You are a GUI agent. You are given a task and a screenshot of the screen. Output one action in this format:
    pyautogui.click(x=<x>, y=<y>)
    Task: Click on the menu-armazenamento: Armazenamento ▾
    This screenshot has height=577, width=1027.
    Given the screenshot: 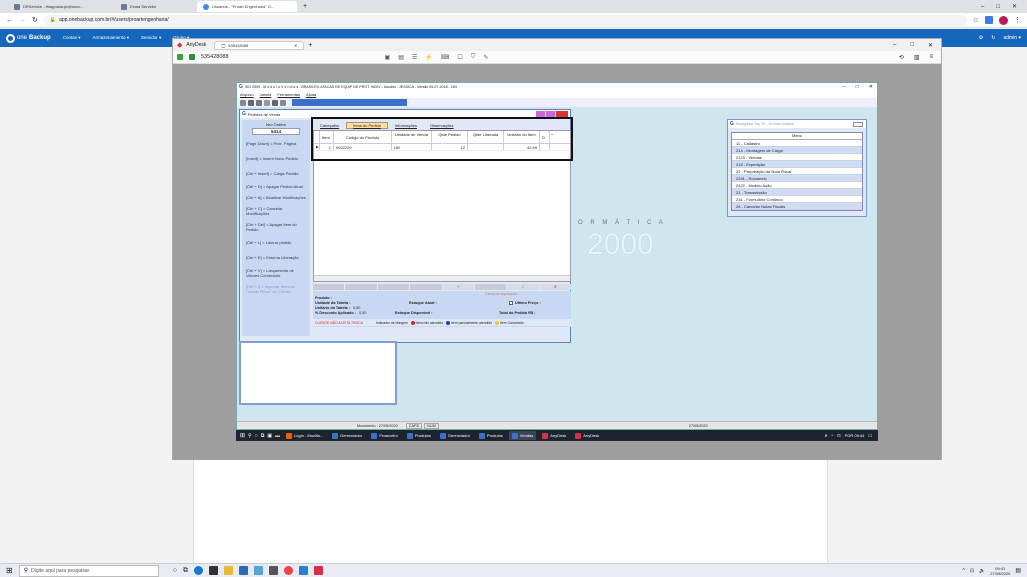 What is the action you would take?
    pyautogui.click(x=110, y=38)
    